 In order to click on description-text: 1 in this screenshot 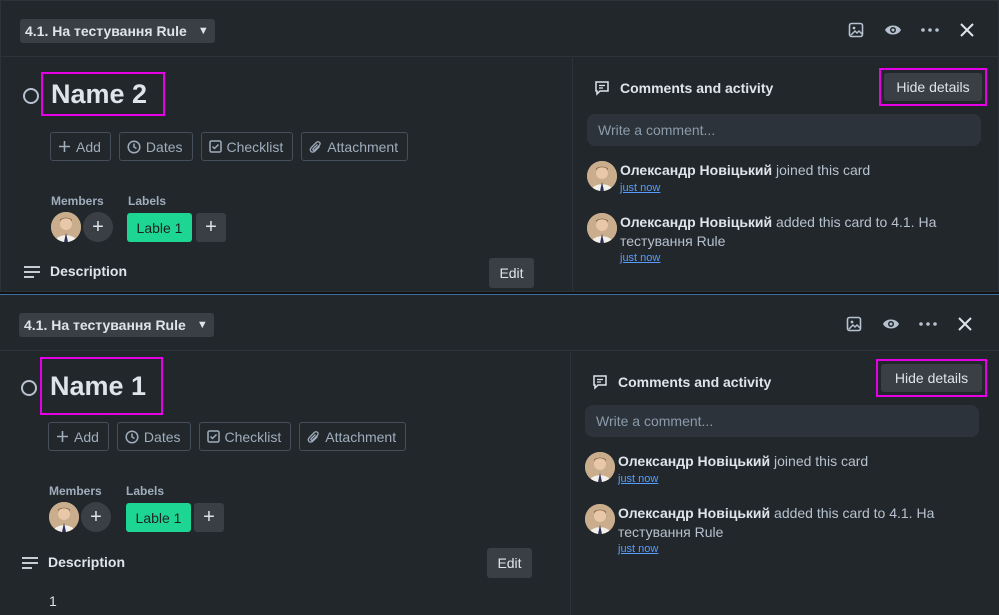, I will do `click(53, 601)`.